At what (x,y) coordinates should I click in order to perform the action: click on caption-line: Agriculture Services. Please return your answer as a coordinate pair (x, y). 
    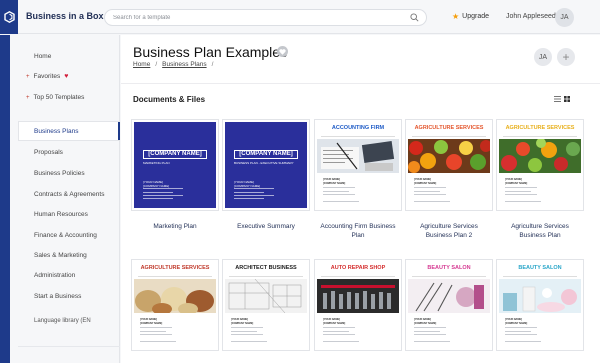
    Looking at the image, I should click on (540, 226).